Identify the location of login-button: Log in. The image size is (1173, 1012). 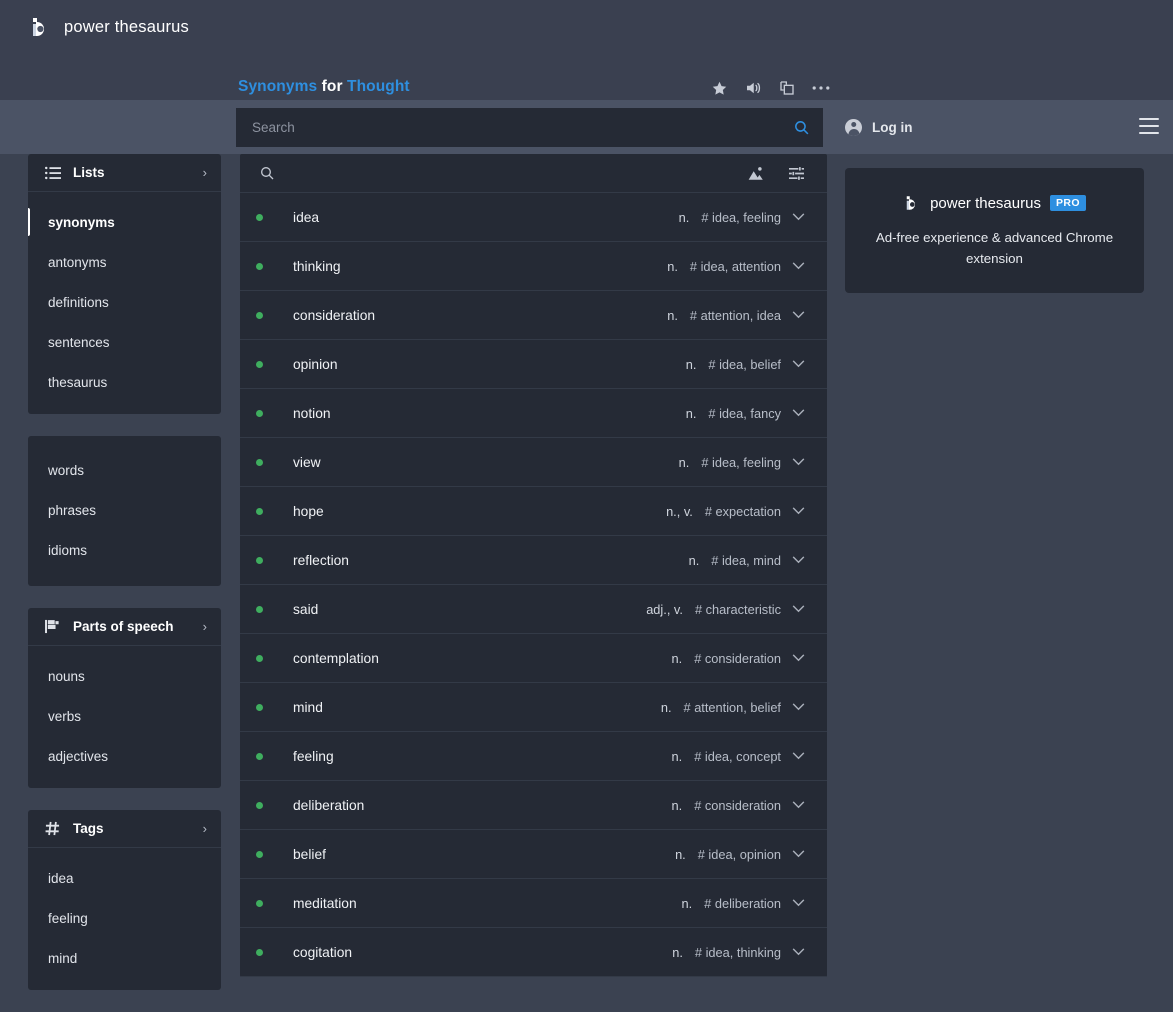
(879, 127).